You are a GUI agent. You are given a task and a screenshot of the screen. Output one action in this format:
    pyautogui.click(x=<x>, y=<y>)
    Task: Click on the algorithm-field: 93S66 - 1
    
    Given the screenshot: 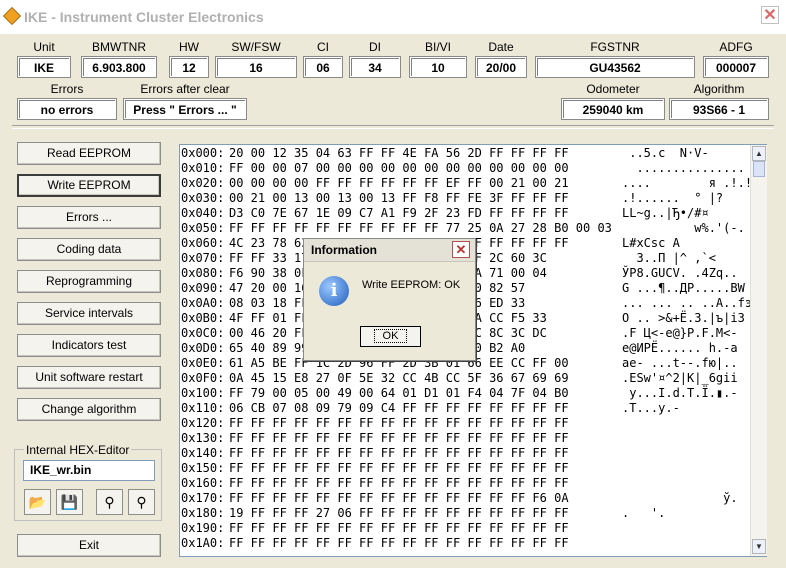 What is the action you would take?
    pyautogui.click(x=719, y=109)
    